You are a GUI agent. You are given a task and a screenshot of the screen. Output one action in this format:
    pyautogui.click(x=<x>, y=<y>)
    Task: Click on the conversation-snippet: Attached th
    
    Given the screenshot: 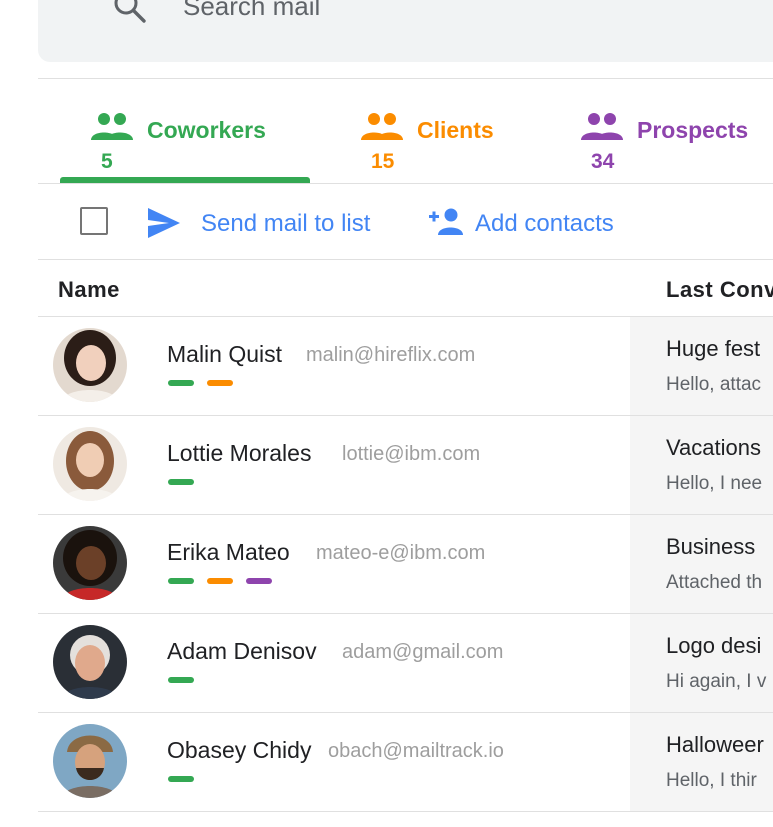 What is the action you would take?
    pyautogui.click(x=714, y=582)
    